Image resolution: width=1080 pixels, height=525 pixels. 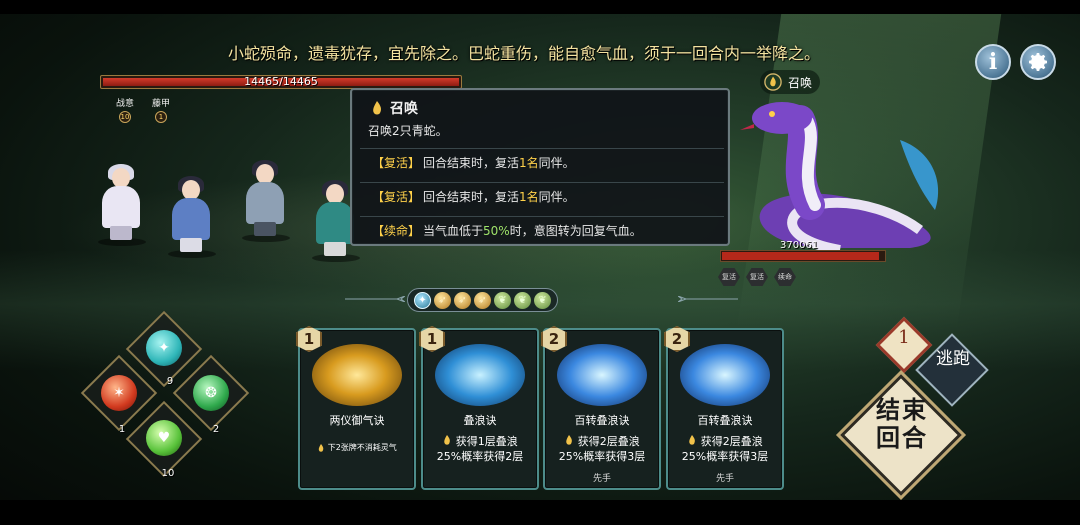 What do you see at coordinates (211, 393) in the screenshot?
I see `wood-gem-icon: ❂` at bounding box center [211, 393].